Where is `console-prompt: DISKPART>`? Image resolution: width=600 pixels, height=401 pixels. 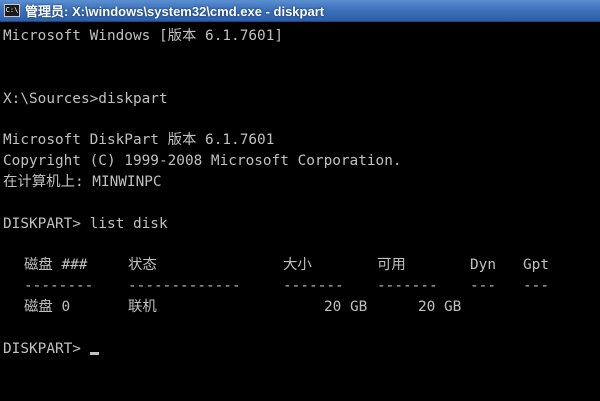 console-prompt: DISKPART> is located at coordinates (46, 349).